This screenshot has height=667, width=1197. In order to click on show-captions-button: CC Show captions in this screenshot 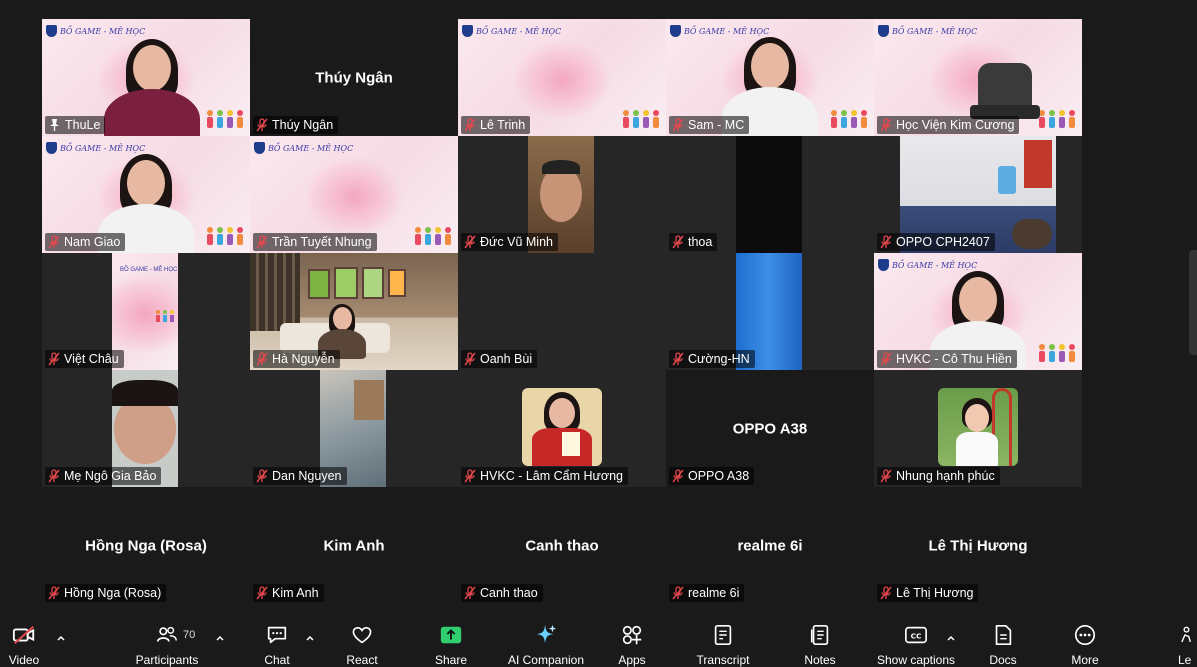, I will do `click(916, 645)`.